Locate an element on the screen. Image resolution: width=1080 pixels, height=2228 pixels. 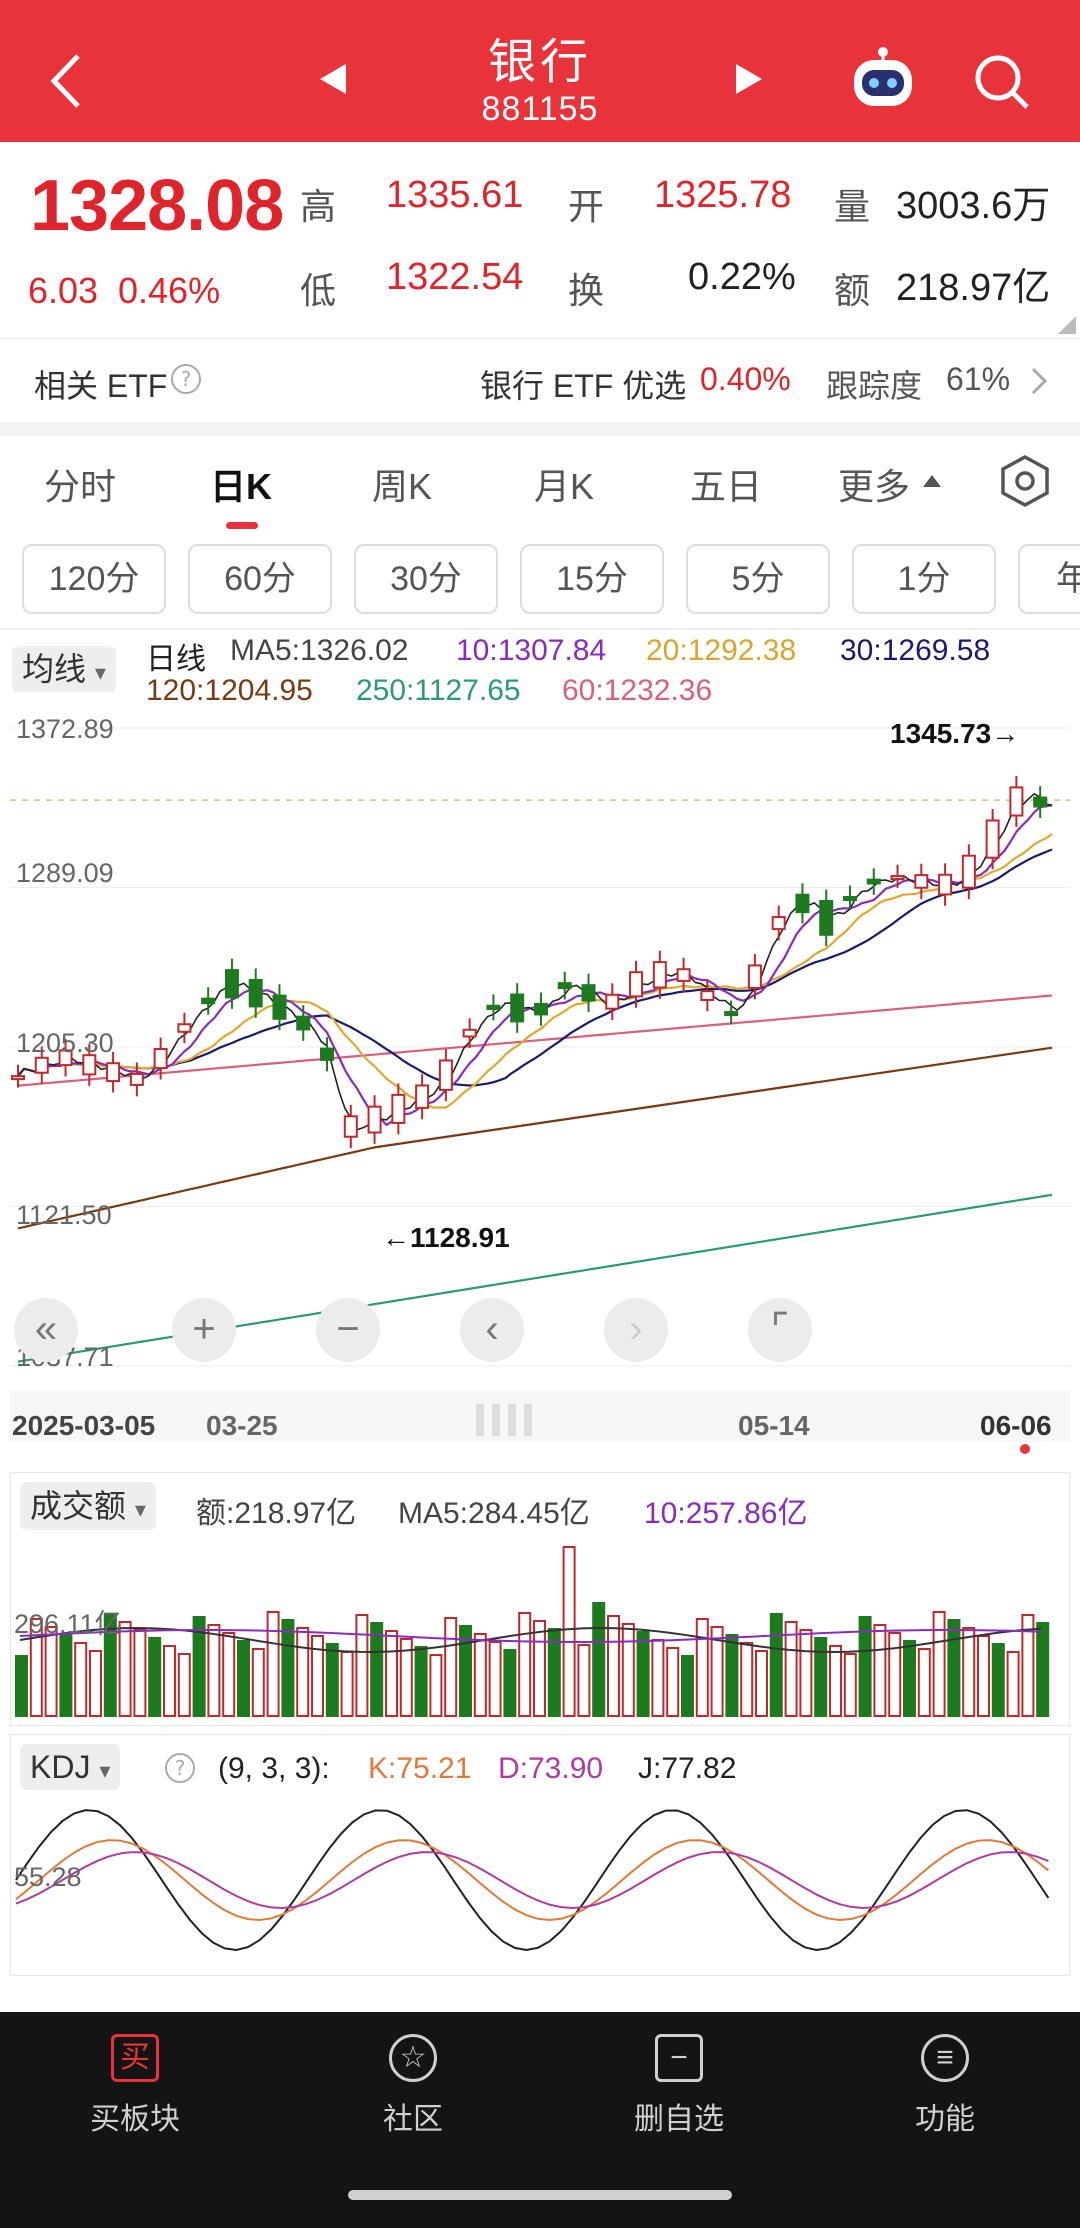
drag-handle is located at coordinates (516, 1420).